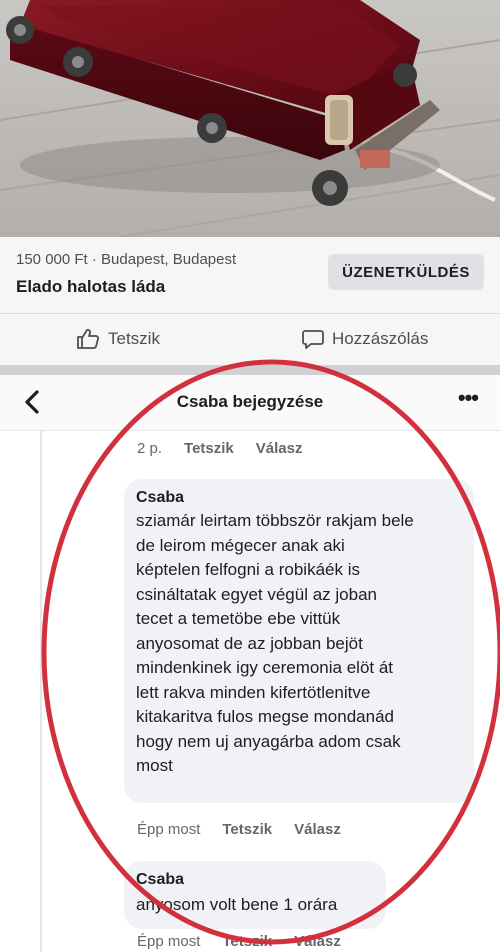 This screenshot has width=500, height=952. What do you see at coordinates (250, 370) in the screenshot?
I see `section-divider` at bounding box center [250, 370].